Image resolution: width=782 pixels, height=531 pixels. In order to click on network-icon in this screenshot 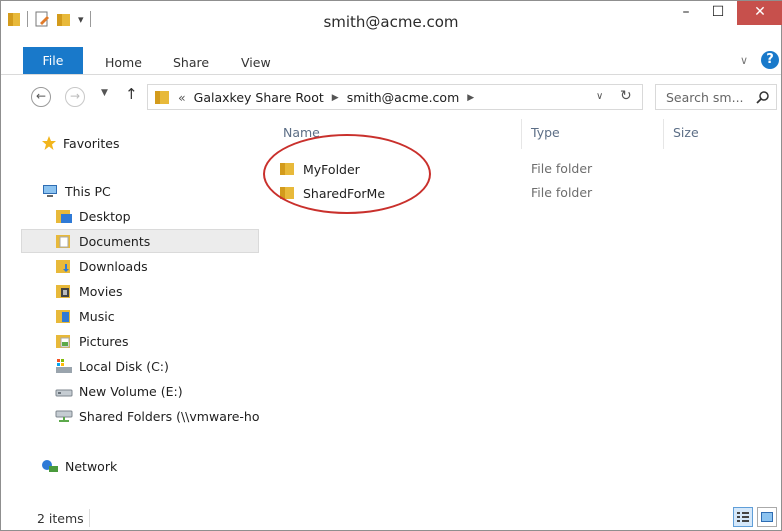, I will do `click(50, 466)`.